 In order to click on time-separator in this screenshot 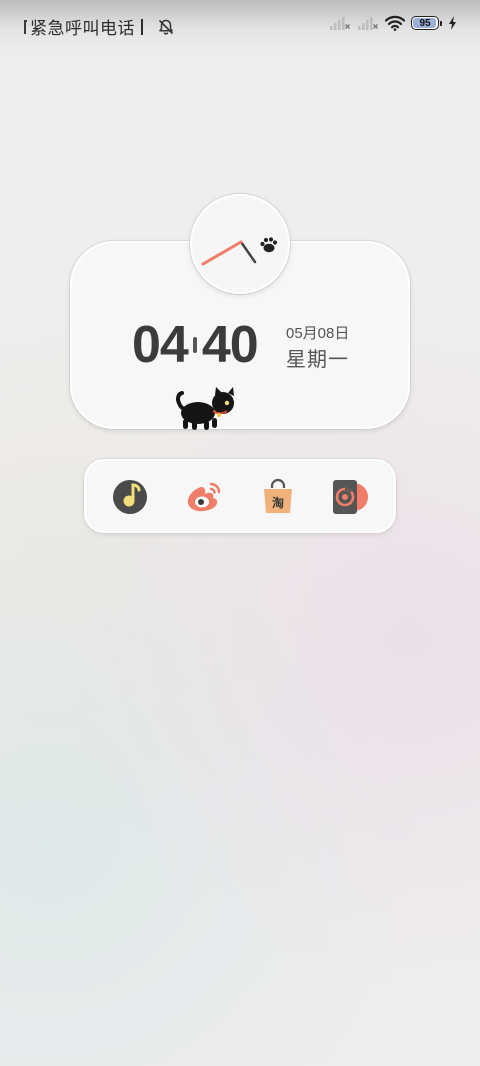, I will do `click(194, 345)`.